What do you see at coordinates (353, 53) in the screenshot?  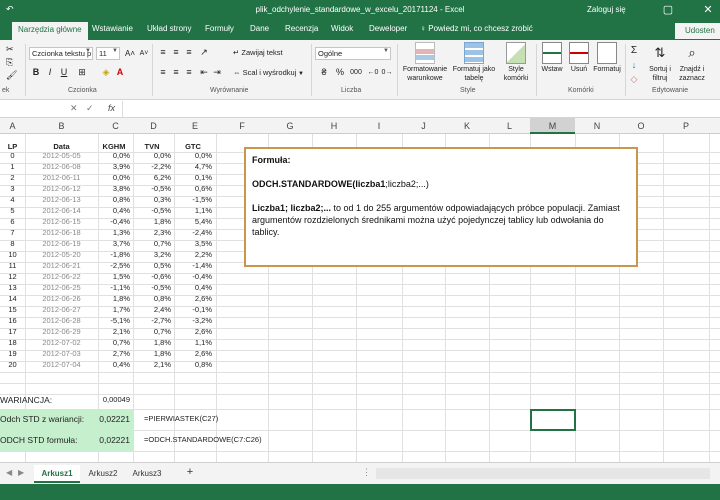 I see `number-format-combo: Ogólne ▼` at bounding box center [353, 53].